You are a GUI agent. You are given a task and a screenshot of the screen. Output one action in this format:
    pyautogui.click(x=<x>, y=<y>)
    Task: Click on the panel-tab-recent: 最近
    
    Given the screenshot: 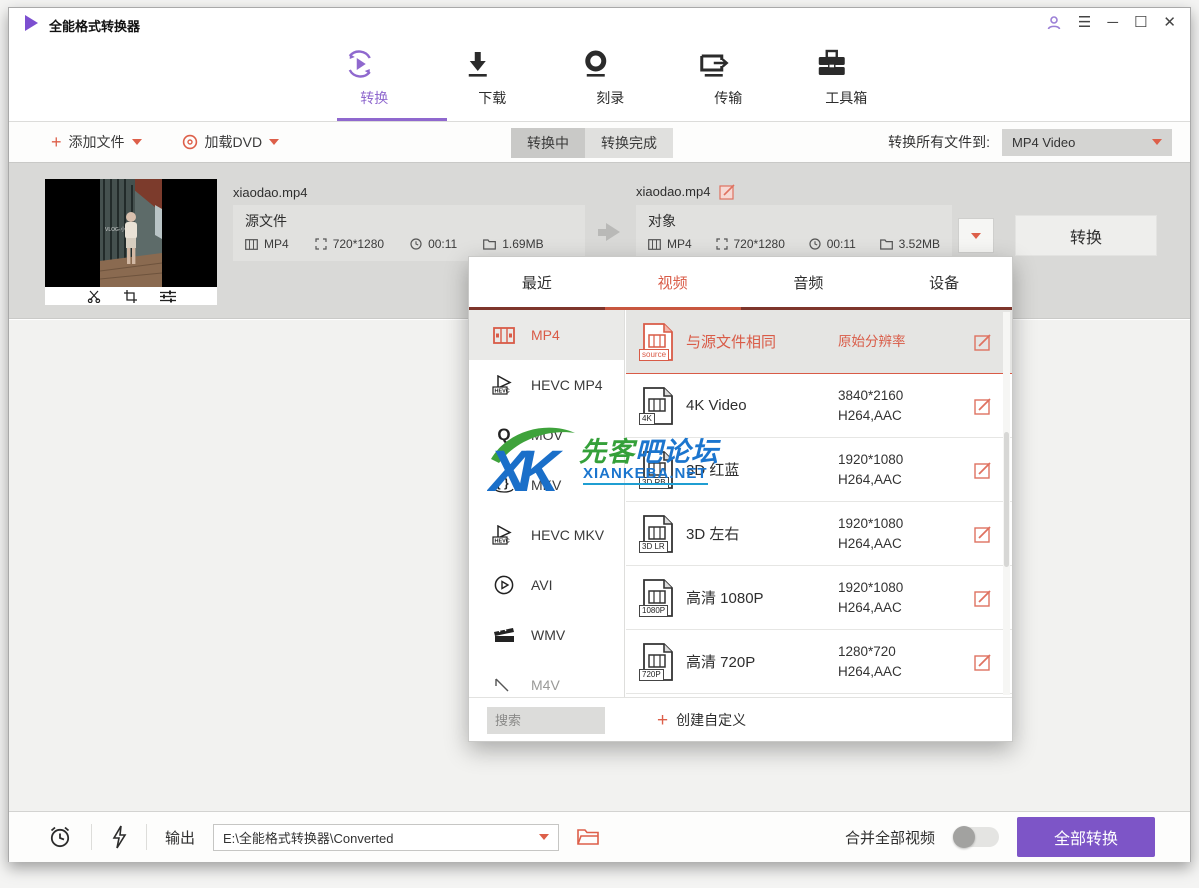 What is the action you would take?
    pyautogui.click(x=537, y=282)
    